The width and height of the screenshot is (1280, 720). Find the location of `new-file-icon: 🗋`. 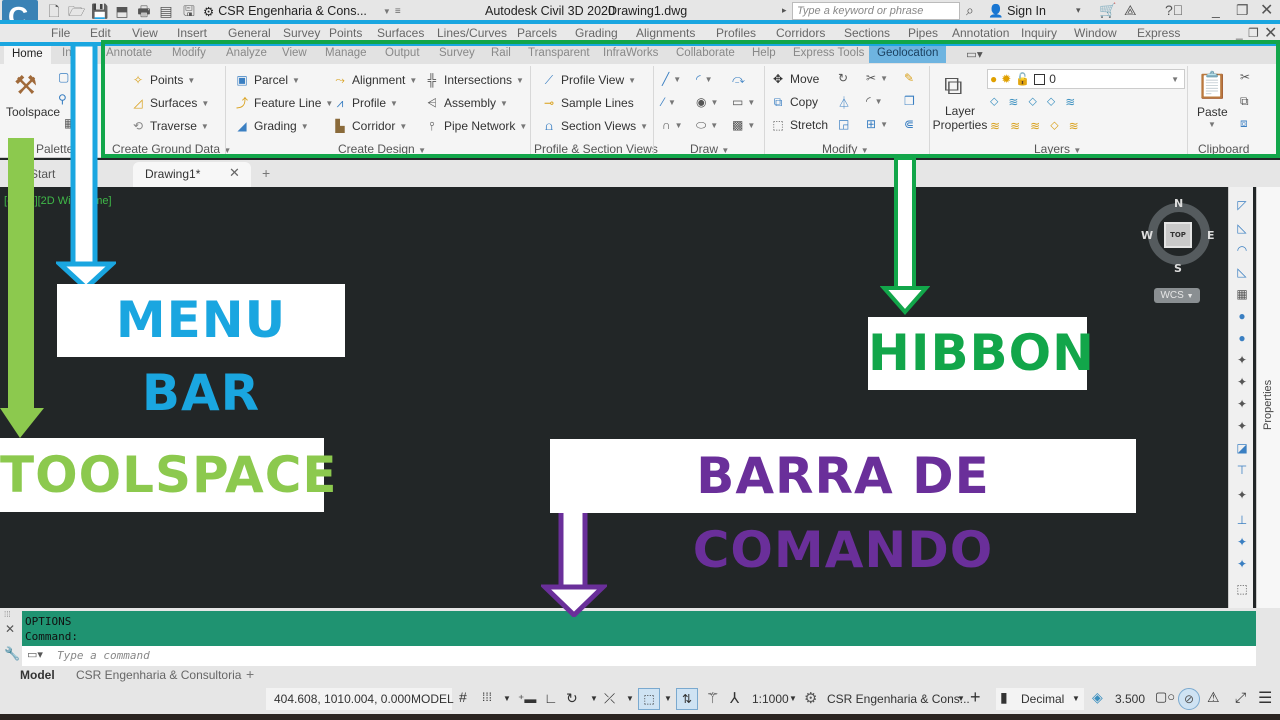

new-file-icon: 🗋 is located at coordinates (54, 11).